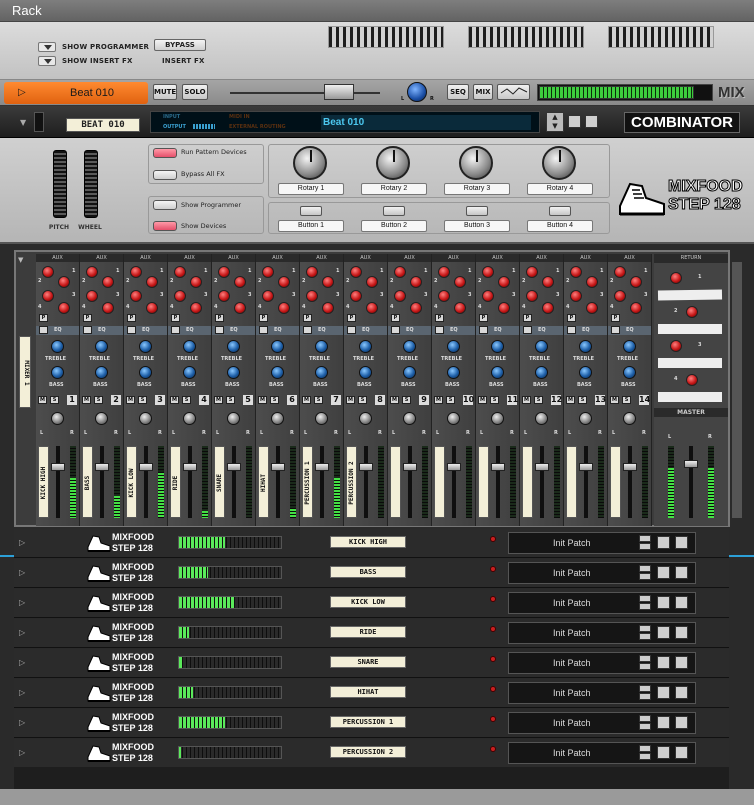 Image resolution: width=754 pixels, height=805 pixels. What do you see at coordinates (513, 92) in the screenshot?
I see `automation-button` at bounding box center [513, 92].